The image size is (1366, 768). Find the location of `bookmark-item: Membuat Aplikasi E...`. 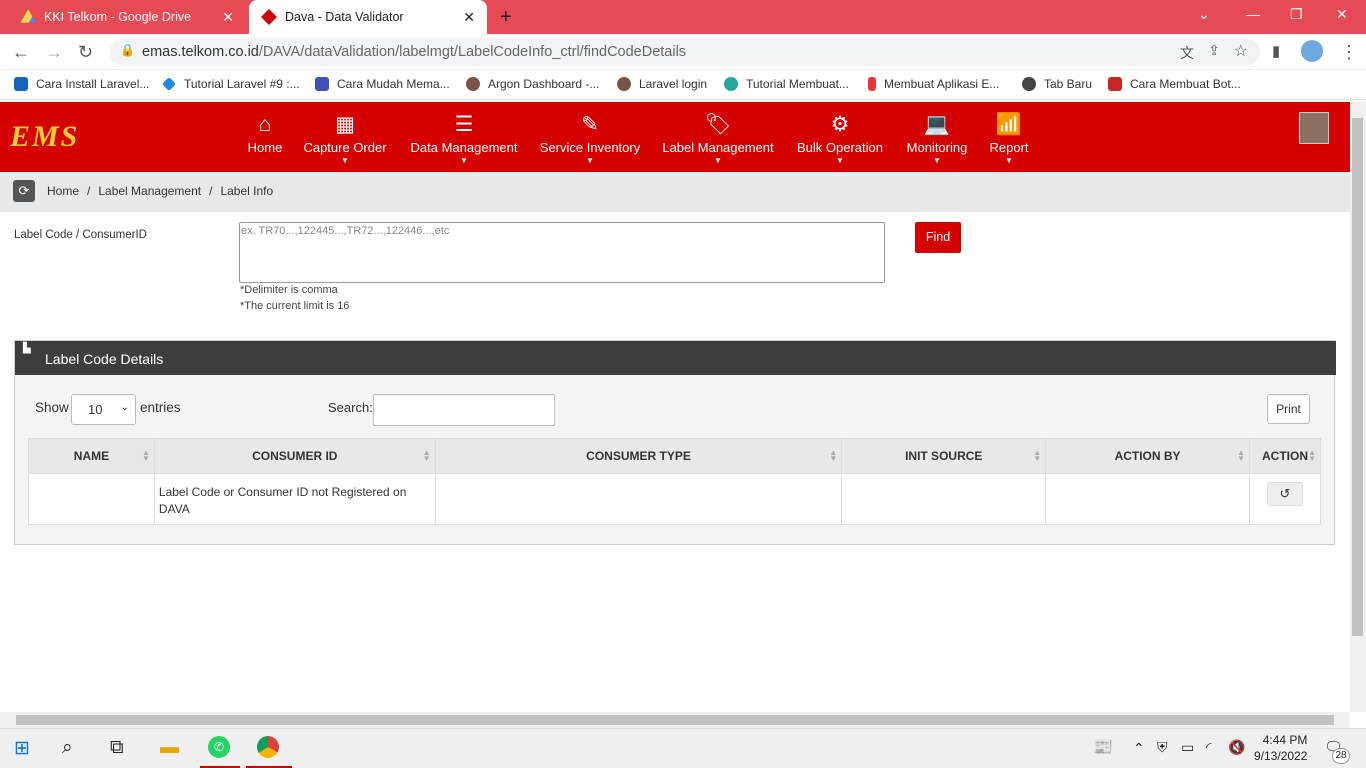

bookmark-item: Membuat Aplikasi E... is located at coordinates (933, 84).